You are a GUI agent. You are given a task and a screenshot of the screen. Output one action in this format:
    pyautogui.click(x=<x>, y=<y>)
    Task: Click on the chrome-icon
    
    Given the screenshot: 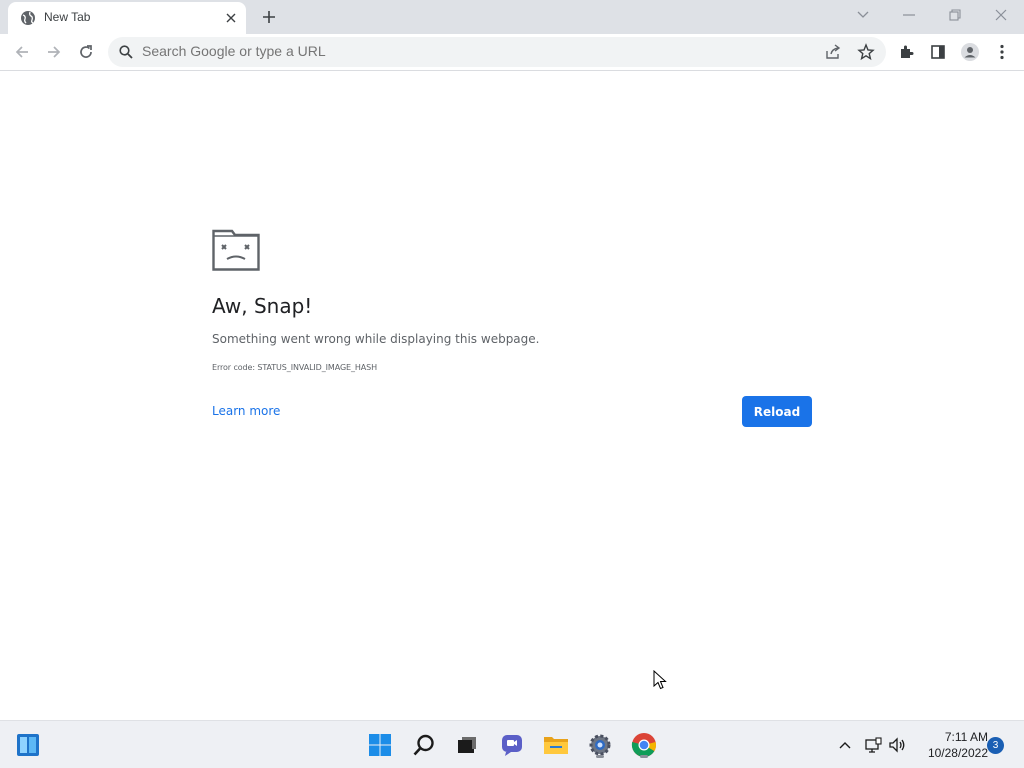 What is the action you would take?
    pyautogui.click(x=644, y=745)
    